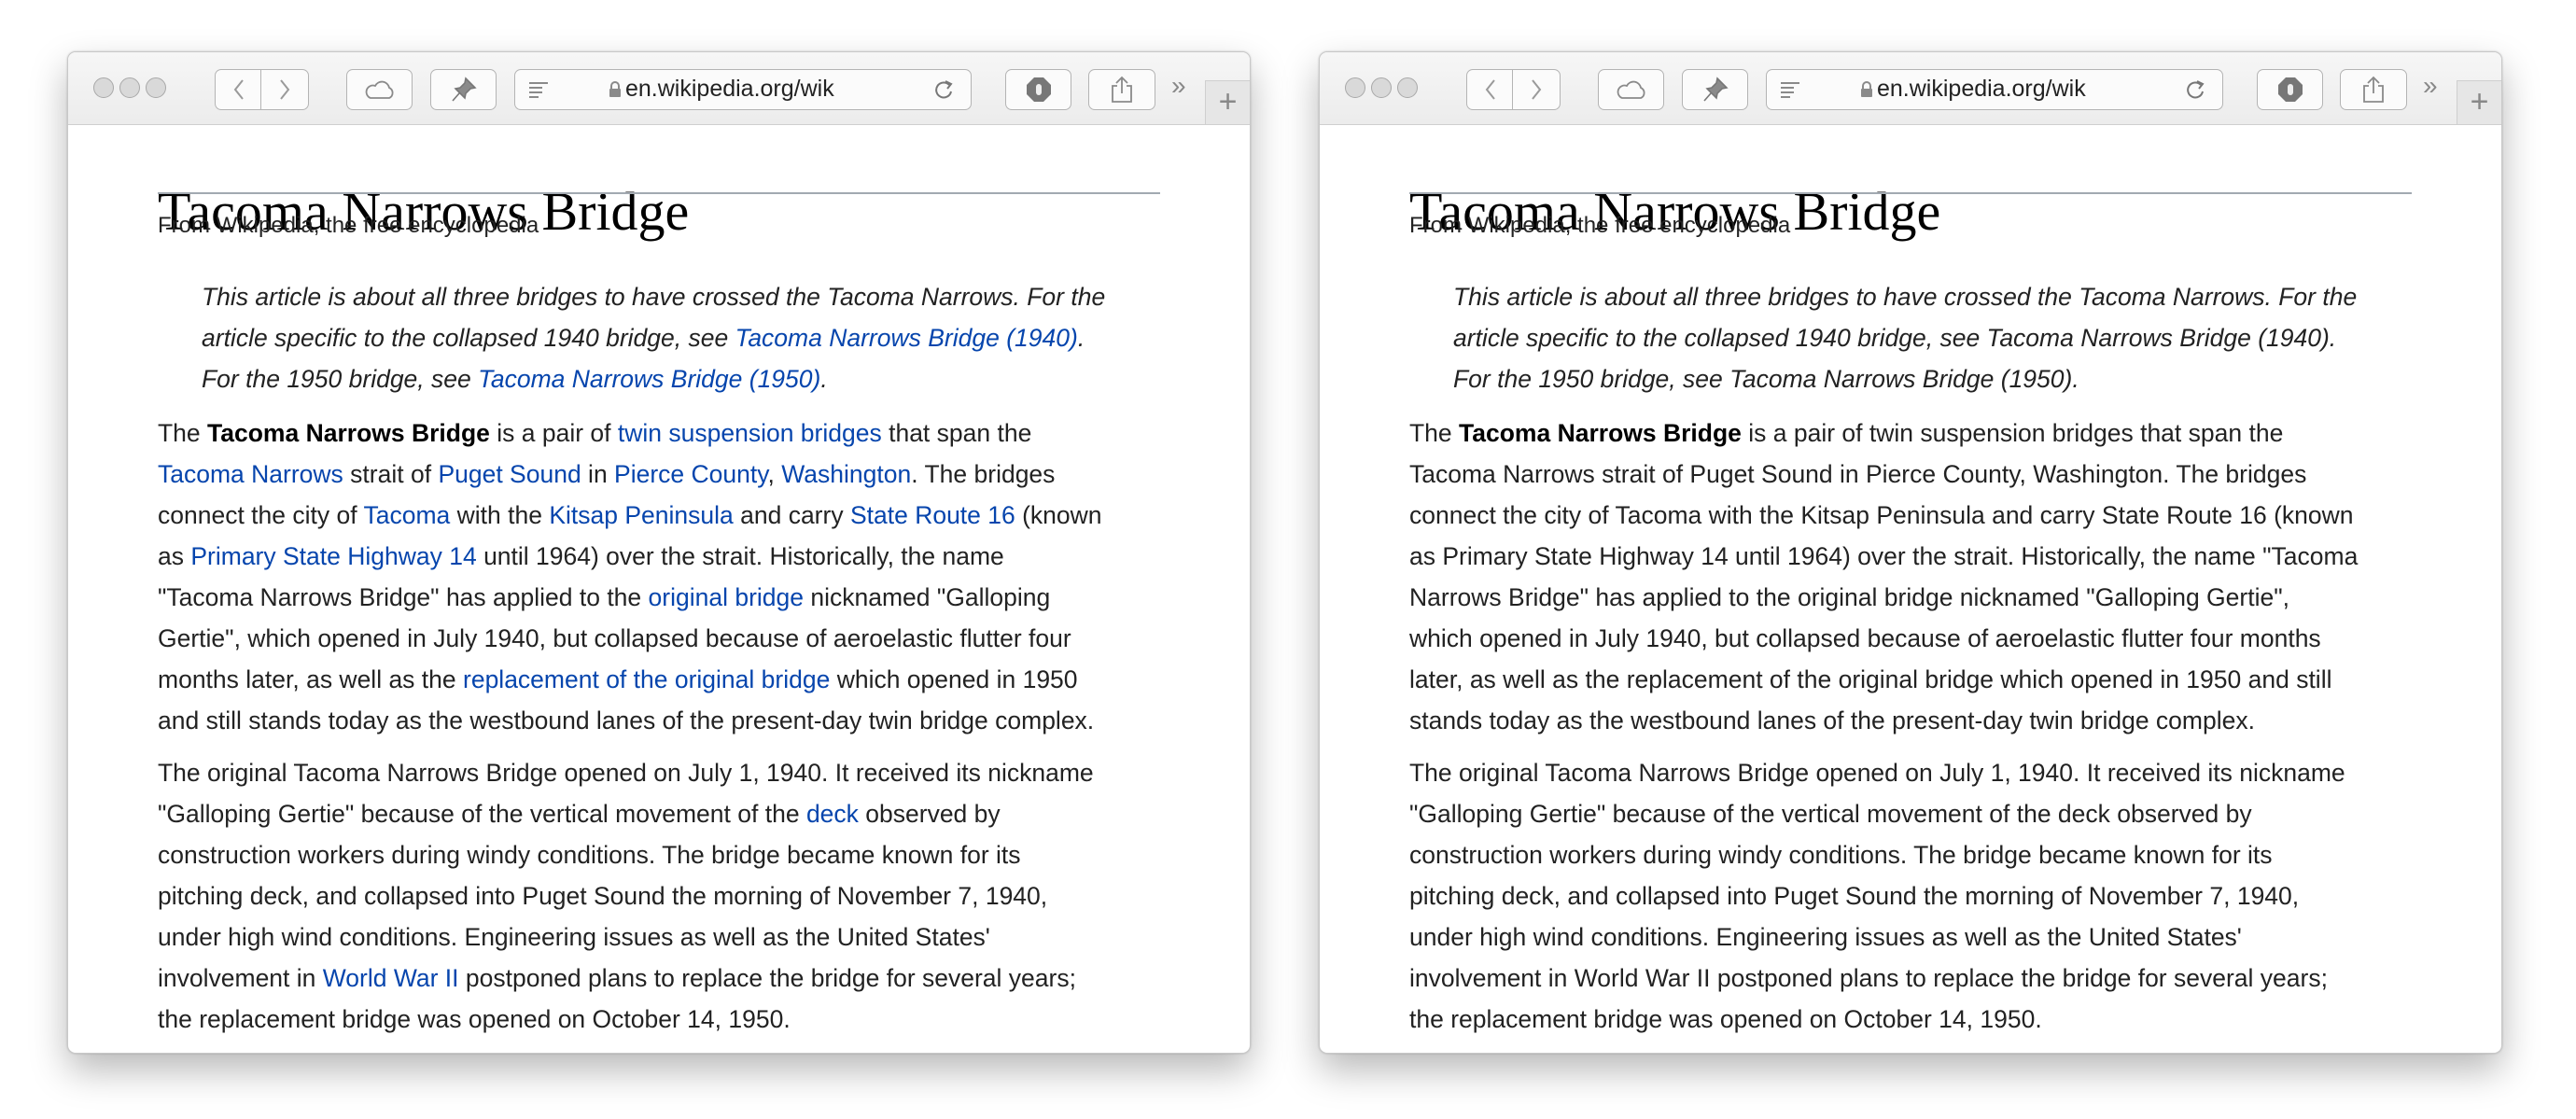 Image resolution: width=2576 pixels, height=1119 pixels. I want to click on article-link: Tacoma, so click(406, 515).